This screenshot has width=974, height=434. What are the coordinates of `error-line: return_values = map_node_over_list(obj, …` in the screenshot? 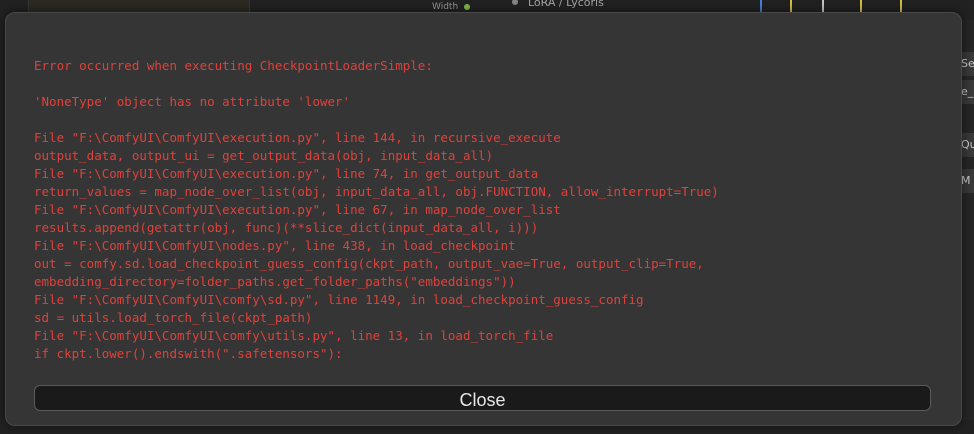 It's located at (376, 191).